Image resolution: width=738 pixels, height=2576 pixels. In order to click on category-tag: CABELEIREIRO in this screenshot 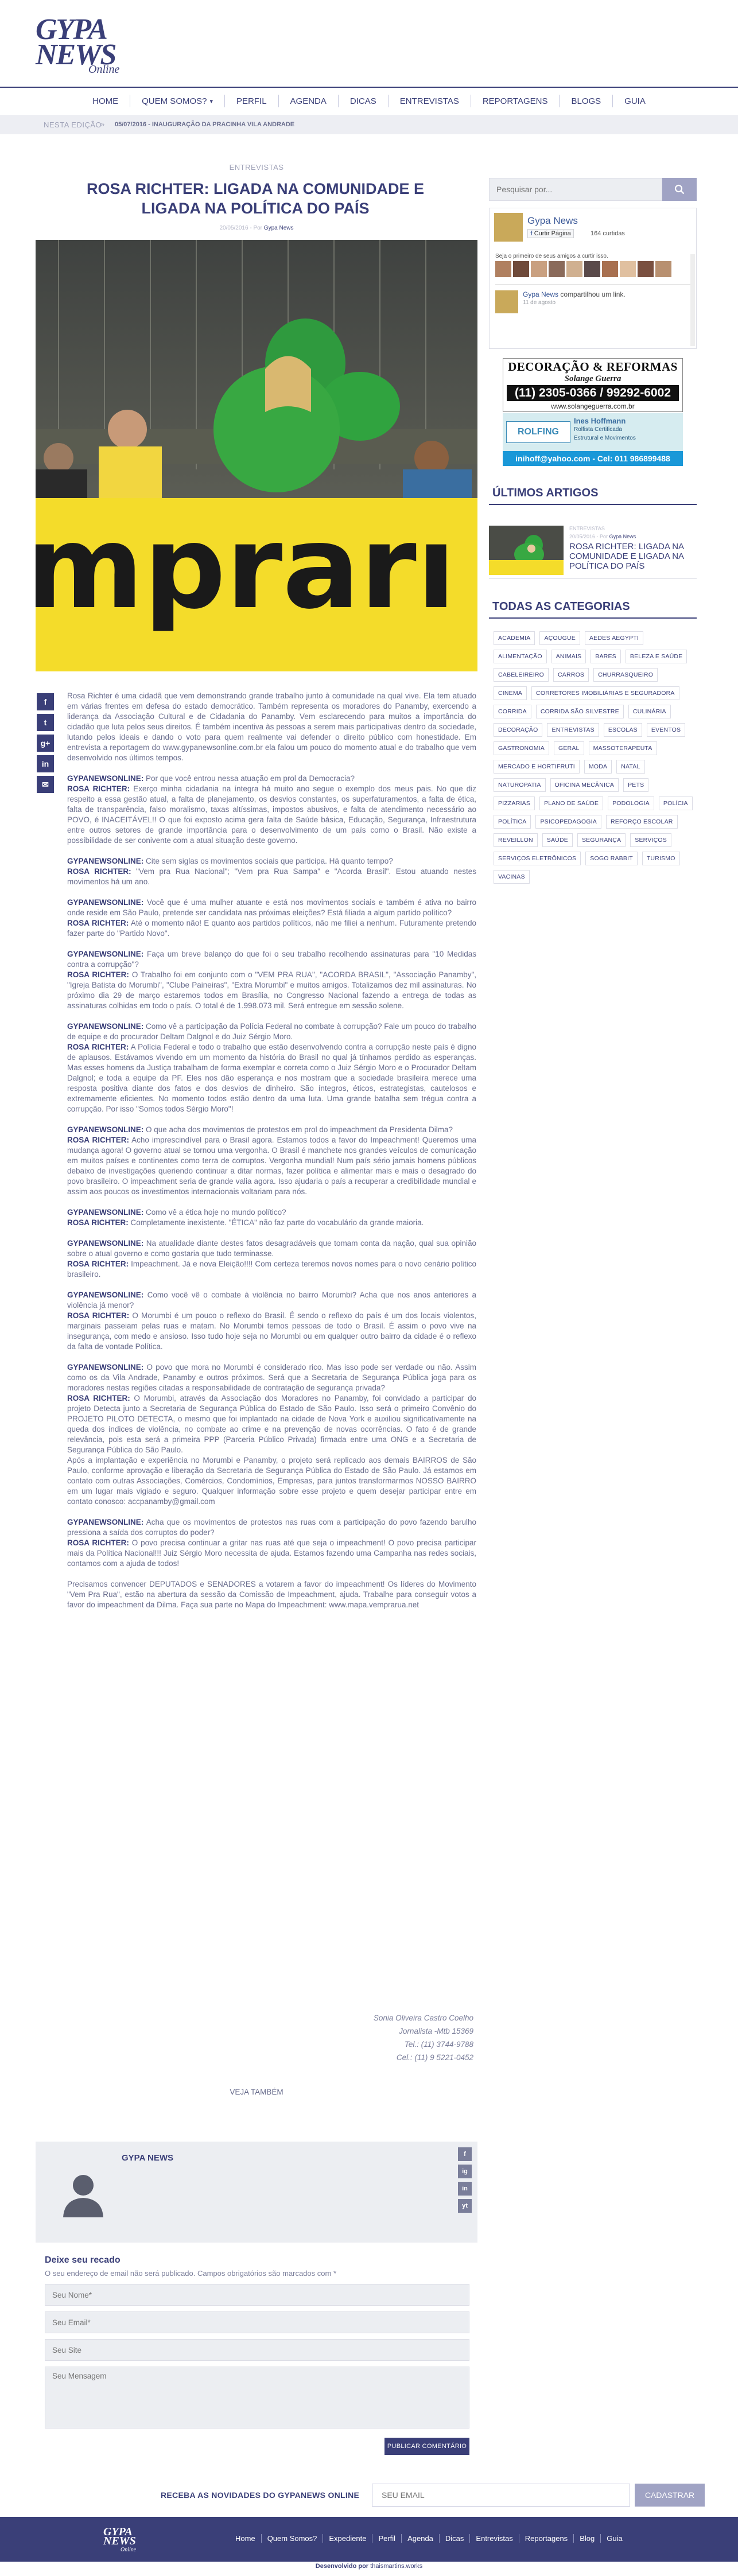, I will do `click(521, 675)`.